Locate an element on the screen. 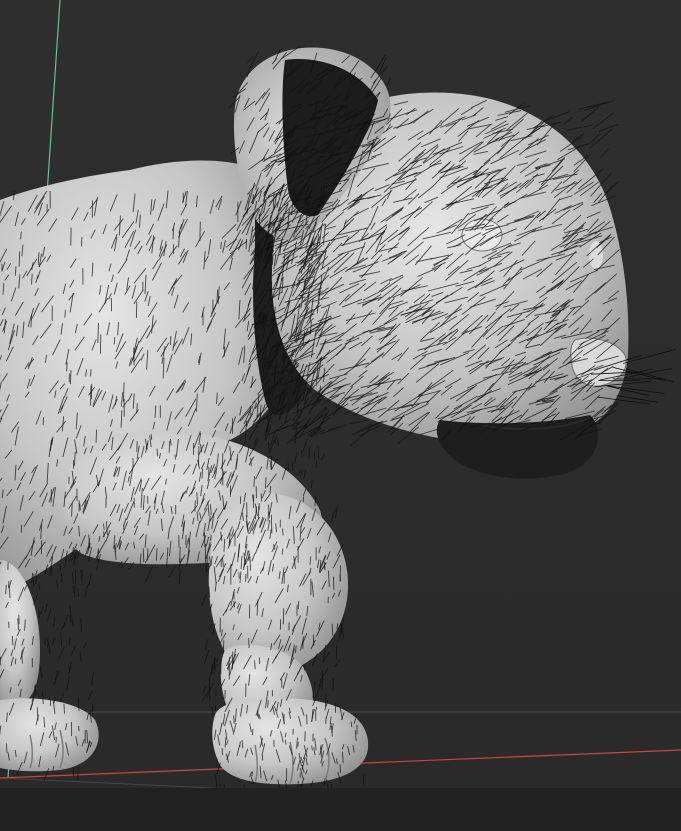  lion-jaw-shadow is located at coordinates (517, 447).